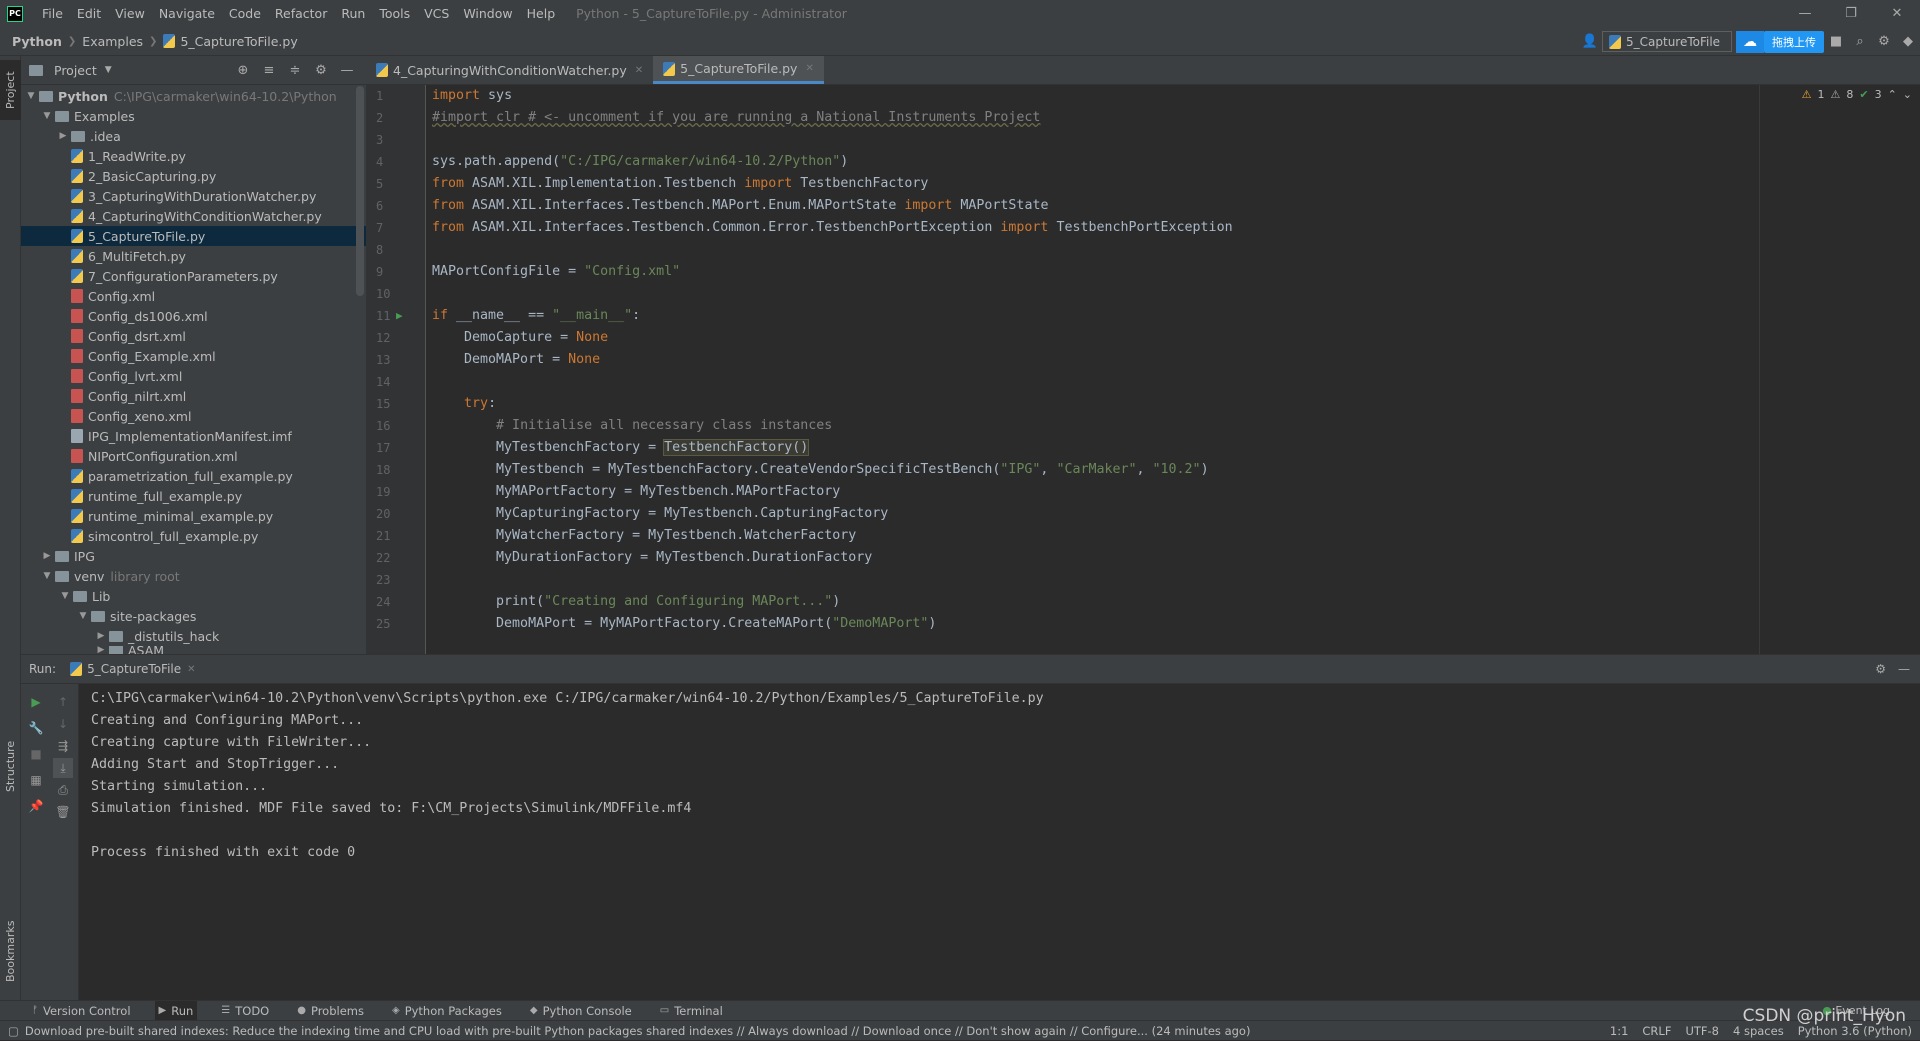 The height and width of the screenshot is (1041, 1920). Describe the element at coordinates (238, 41) in the screenshot. I see `breadcrumb-file: 5_CaptureToFile.py` at that location.